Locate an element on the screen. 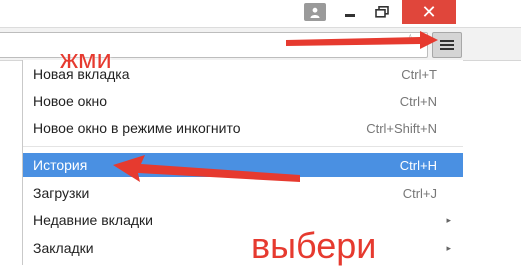  menu-item-label: Закладки is located at coordinates (63, 248).